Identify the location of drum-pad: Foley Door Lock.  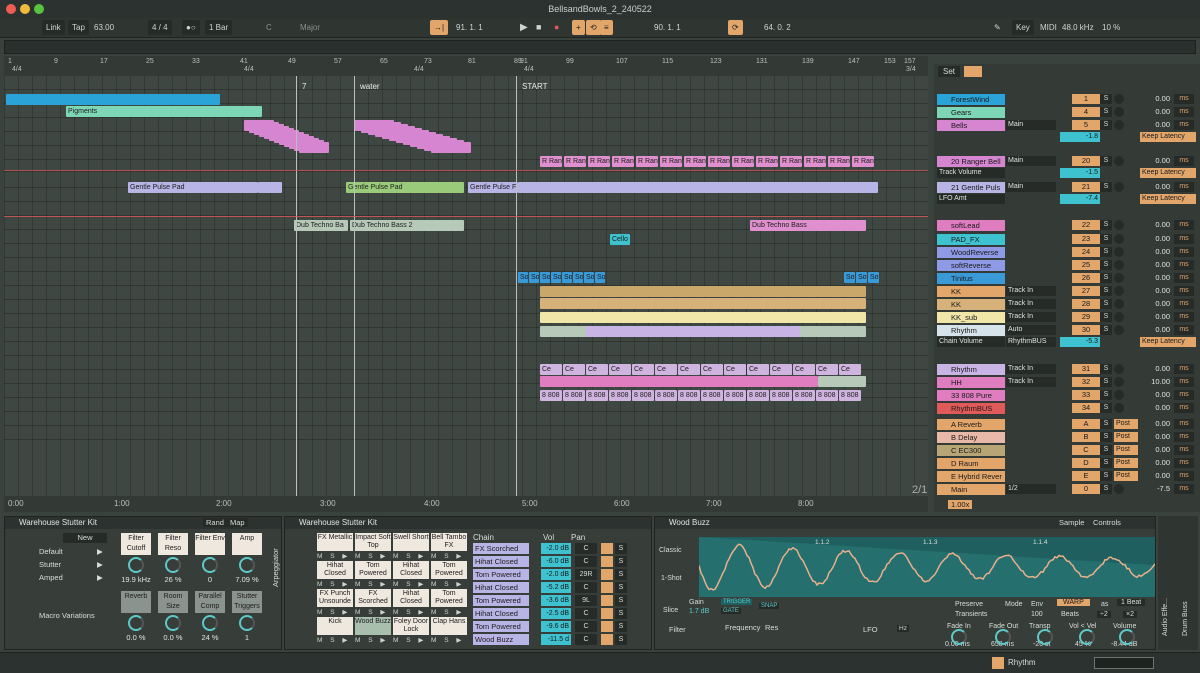
(411, 626).